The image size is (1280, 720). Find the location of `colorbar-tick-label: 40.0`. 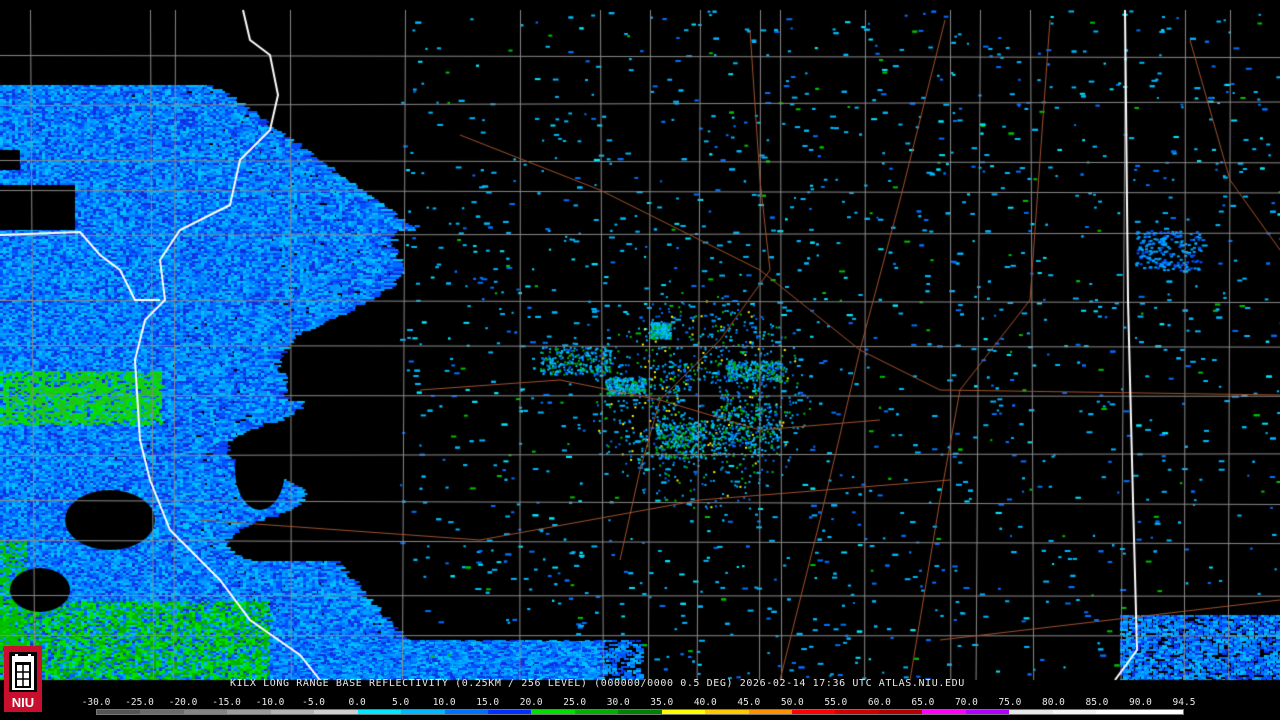

colorbar-tick-label: 40.0 is located at coordinates (705, 702).